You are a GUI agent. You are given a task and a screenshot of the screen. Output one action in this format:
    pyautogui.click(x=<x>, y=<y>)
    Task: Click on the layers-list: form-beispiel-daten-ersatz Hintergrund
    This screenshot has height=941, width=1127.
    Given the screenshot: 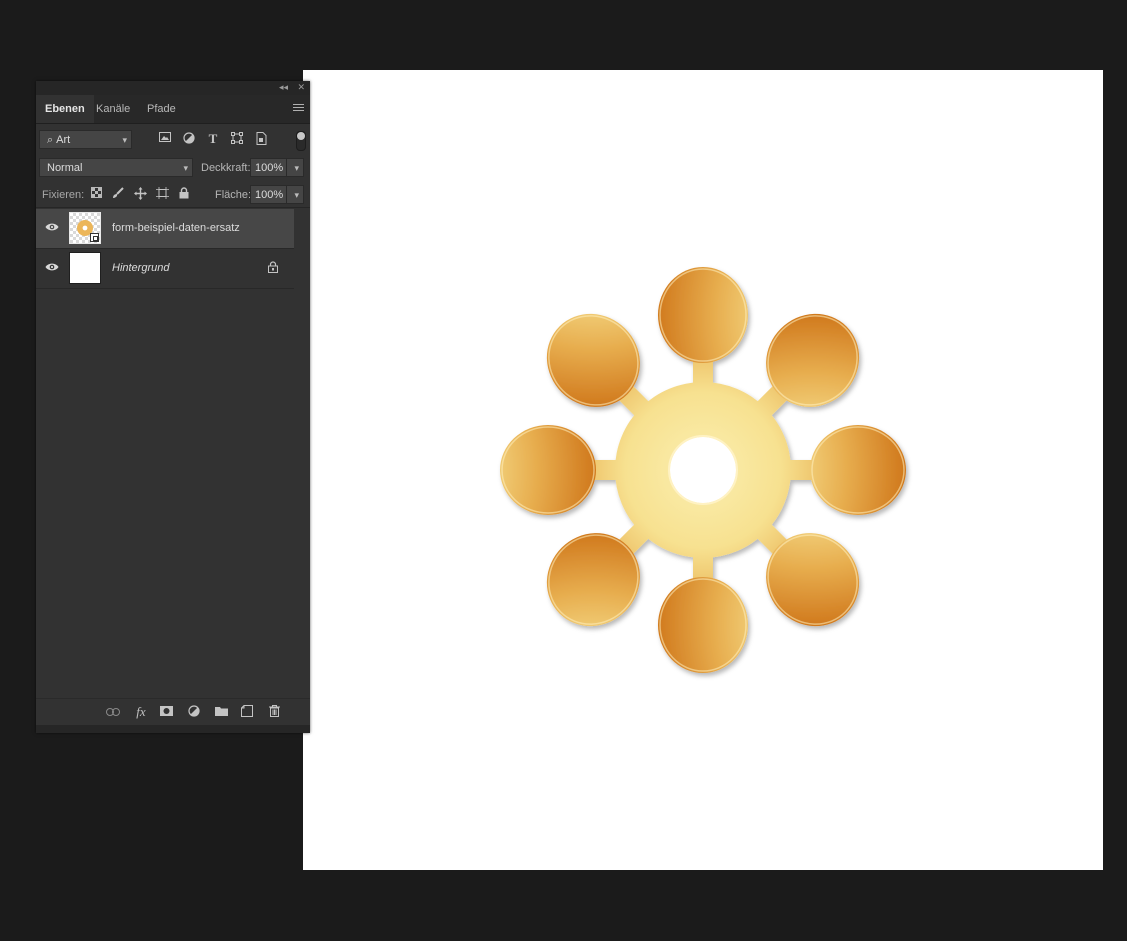 What is the action you would take?
    pyautogui.click(x=165, y=249)
    